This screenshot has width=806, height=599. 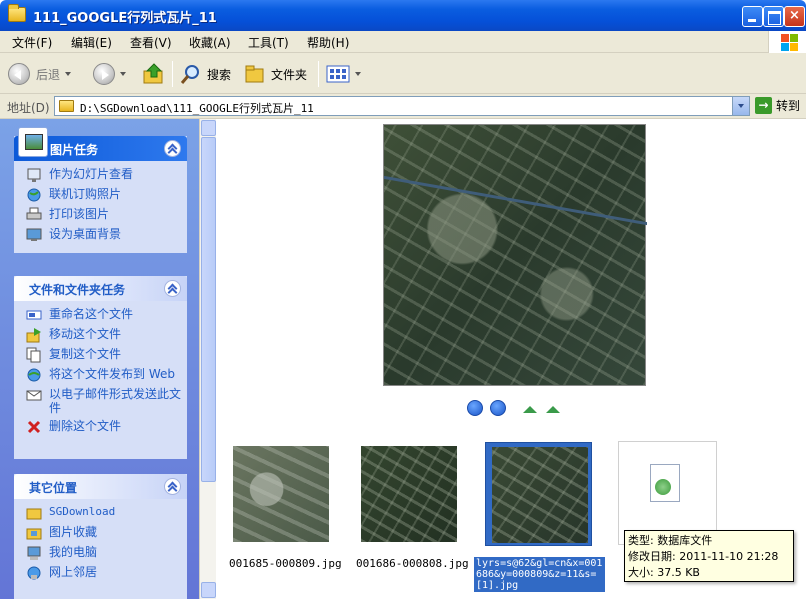 What do you see at coordinates (403, 73) in the screenshot?
I see `toolbar: 后退 搜索 文件夹` at bounding box center [403, 73].